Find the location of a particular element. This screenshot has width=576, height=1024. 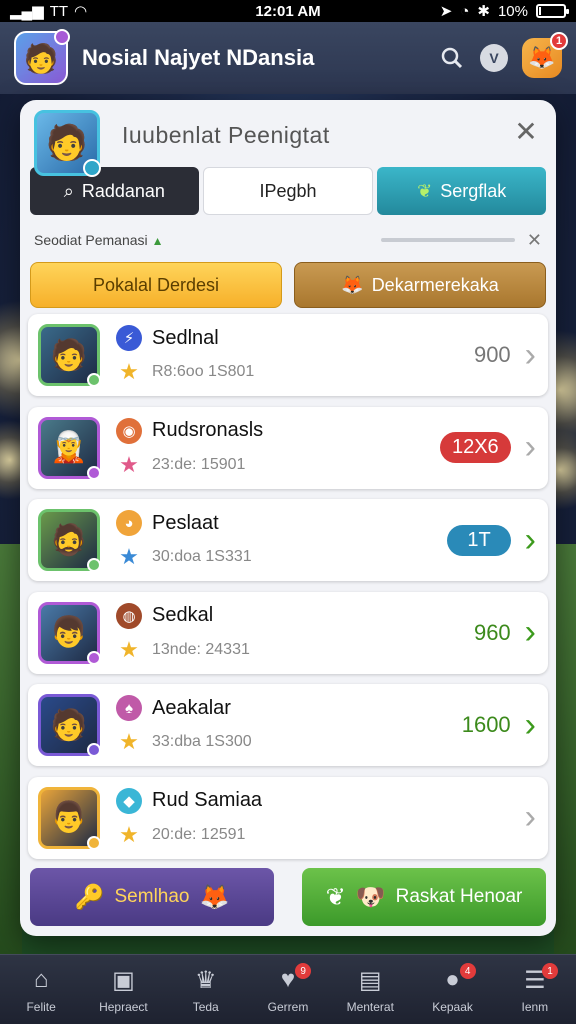

score-value: 1T is located at coordinates (479, 540).